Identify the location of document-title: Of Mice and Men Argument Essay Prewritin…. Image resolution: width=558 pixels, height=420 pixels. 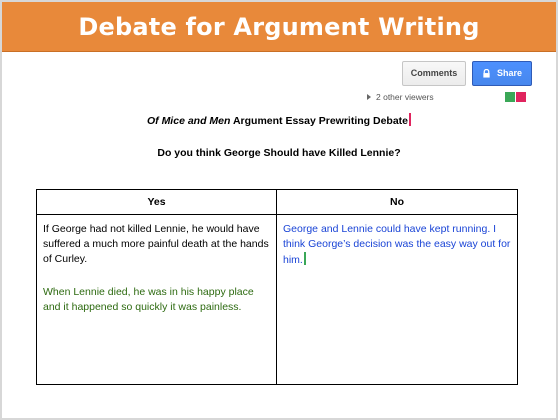
(279, 120).